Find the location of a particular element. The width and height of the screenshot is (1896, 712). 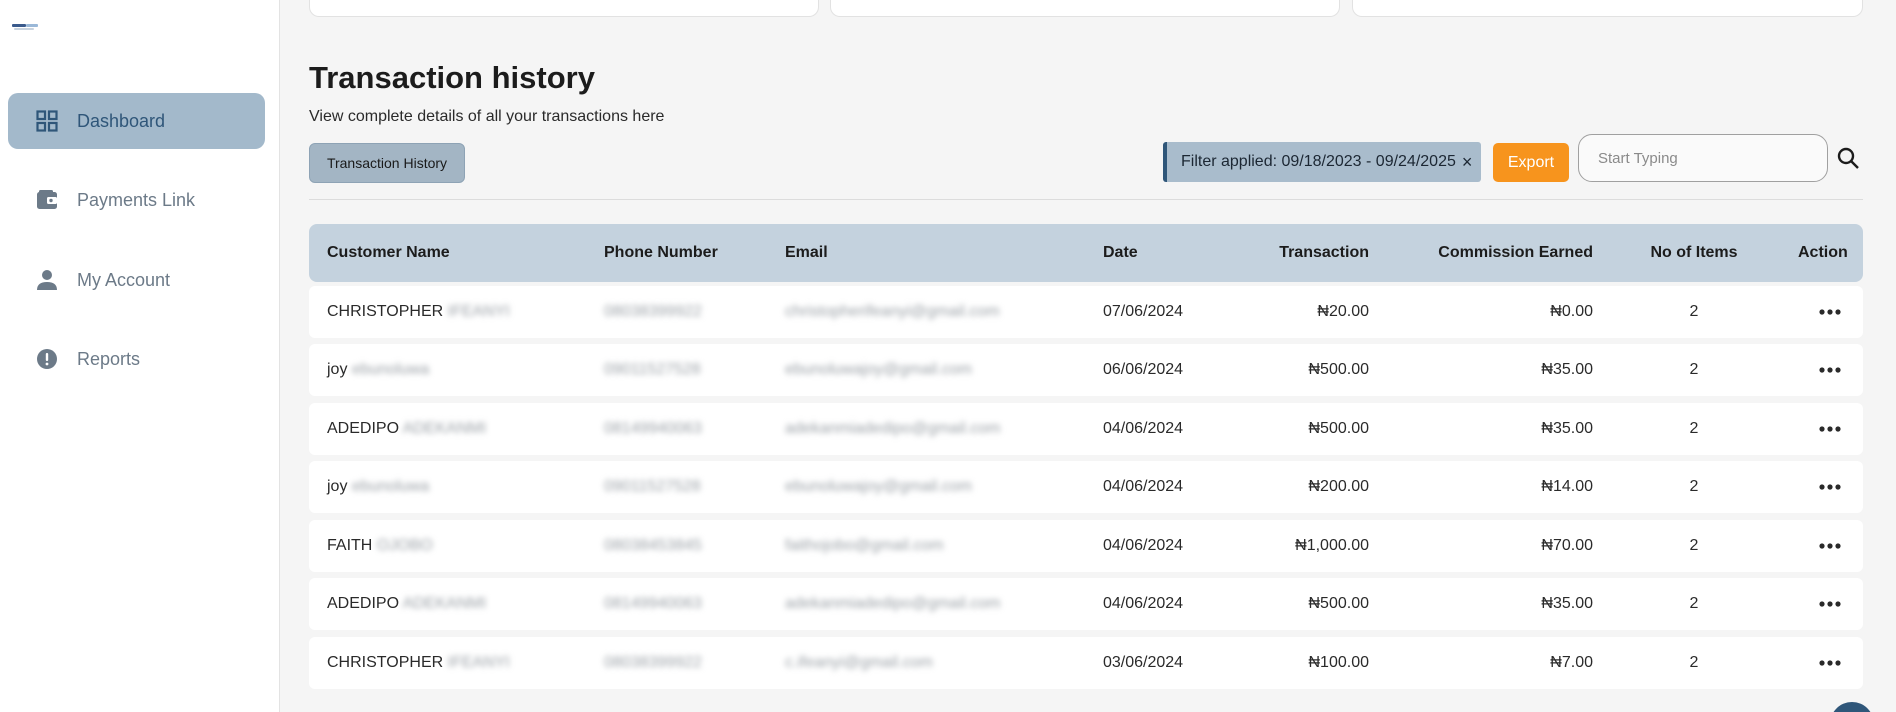

column-header-no-of-items: No of Items is located at coordinates (1694, 252).